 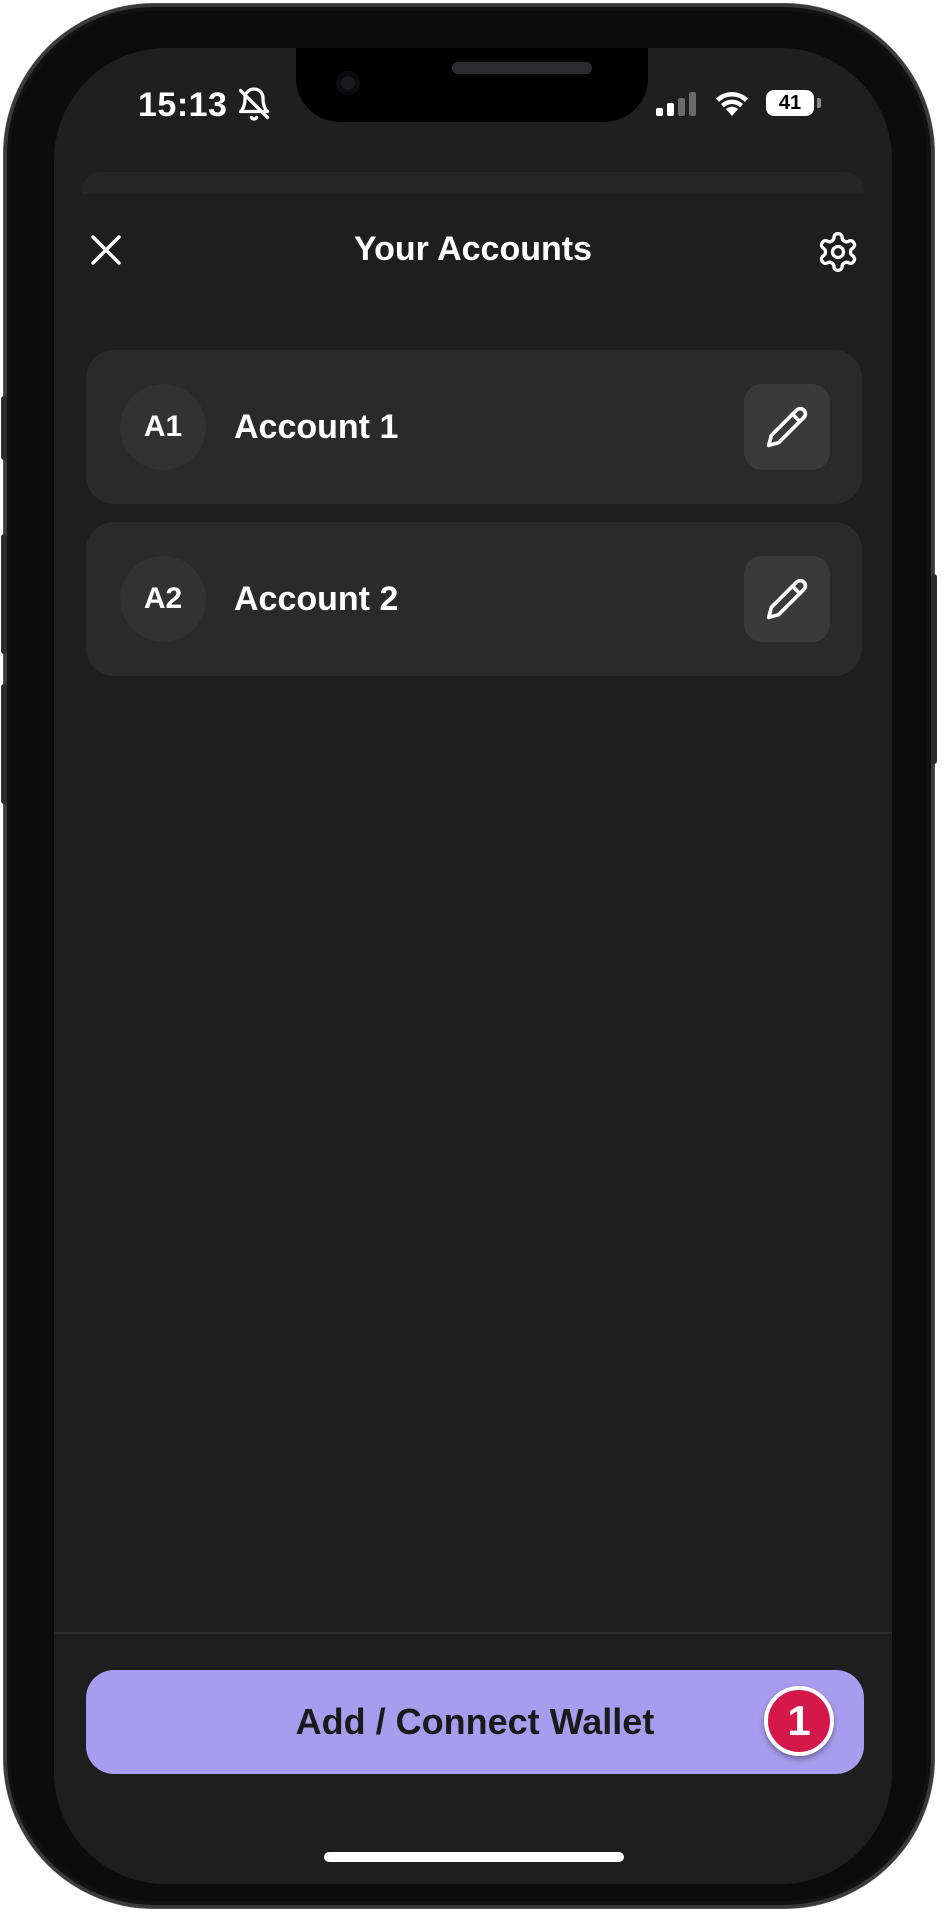 What do you see at coordinates (819, 103) in the screenshot?
I see `battery-tip` at bounding box center [819, 103].